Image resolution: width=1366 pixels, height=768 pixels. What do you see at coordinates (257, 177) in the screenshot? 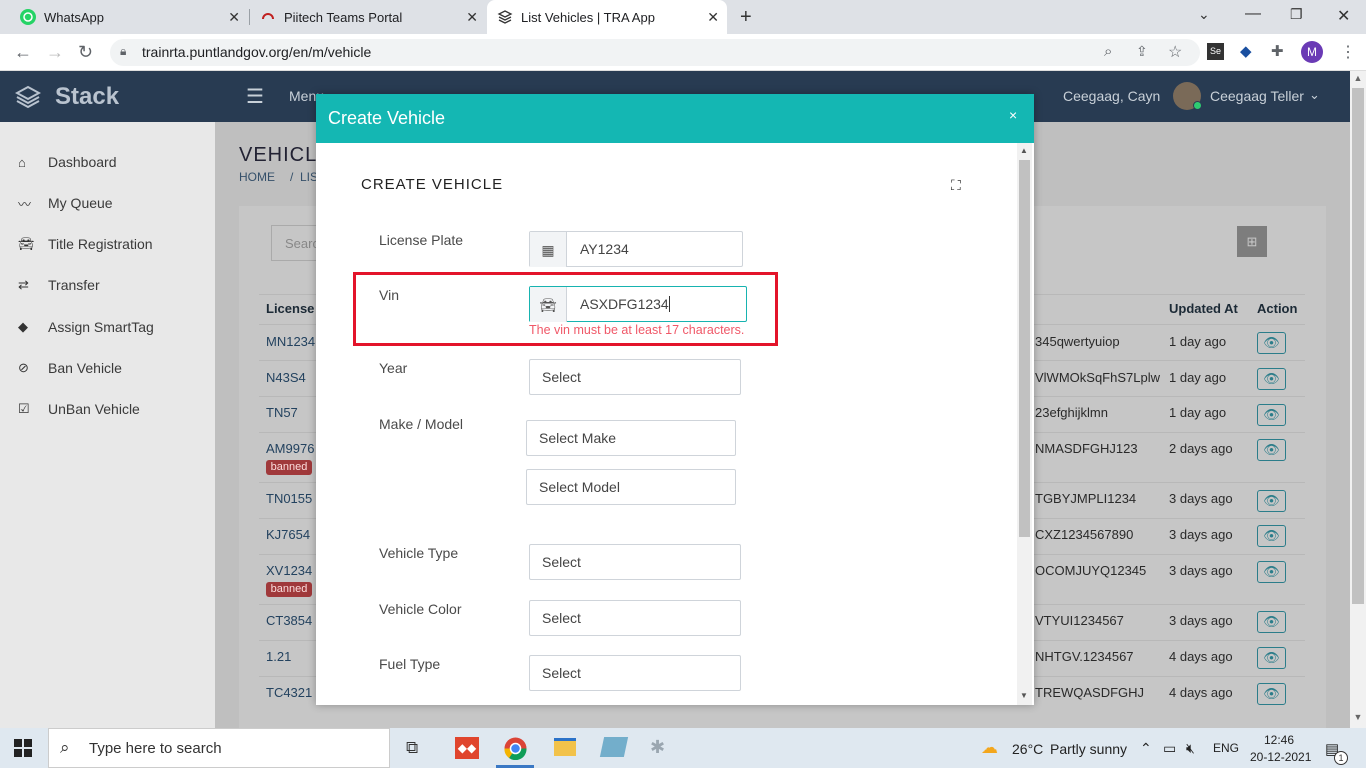
I see `breadcrumb-home: HOME` at bounding box center [257, 177].